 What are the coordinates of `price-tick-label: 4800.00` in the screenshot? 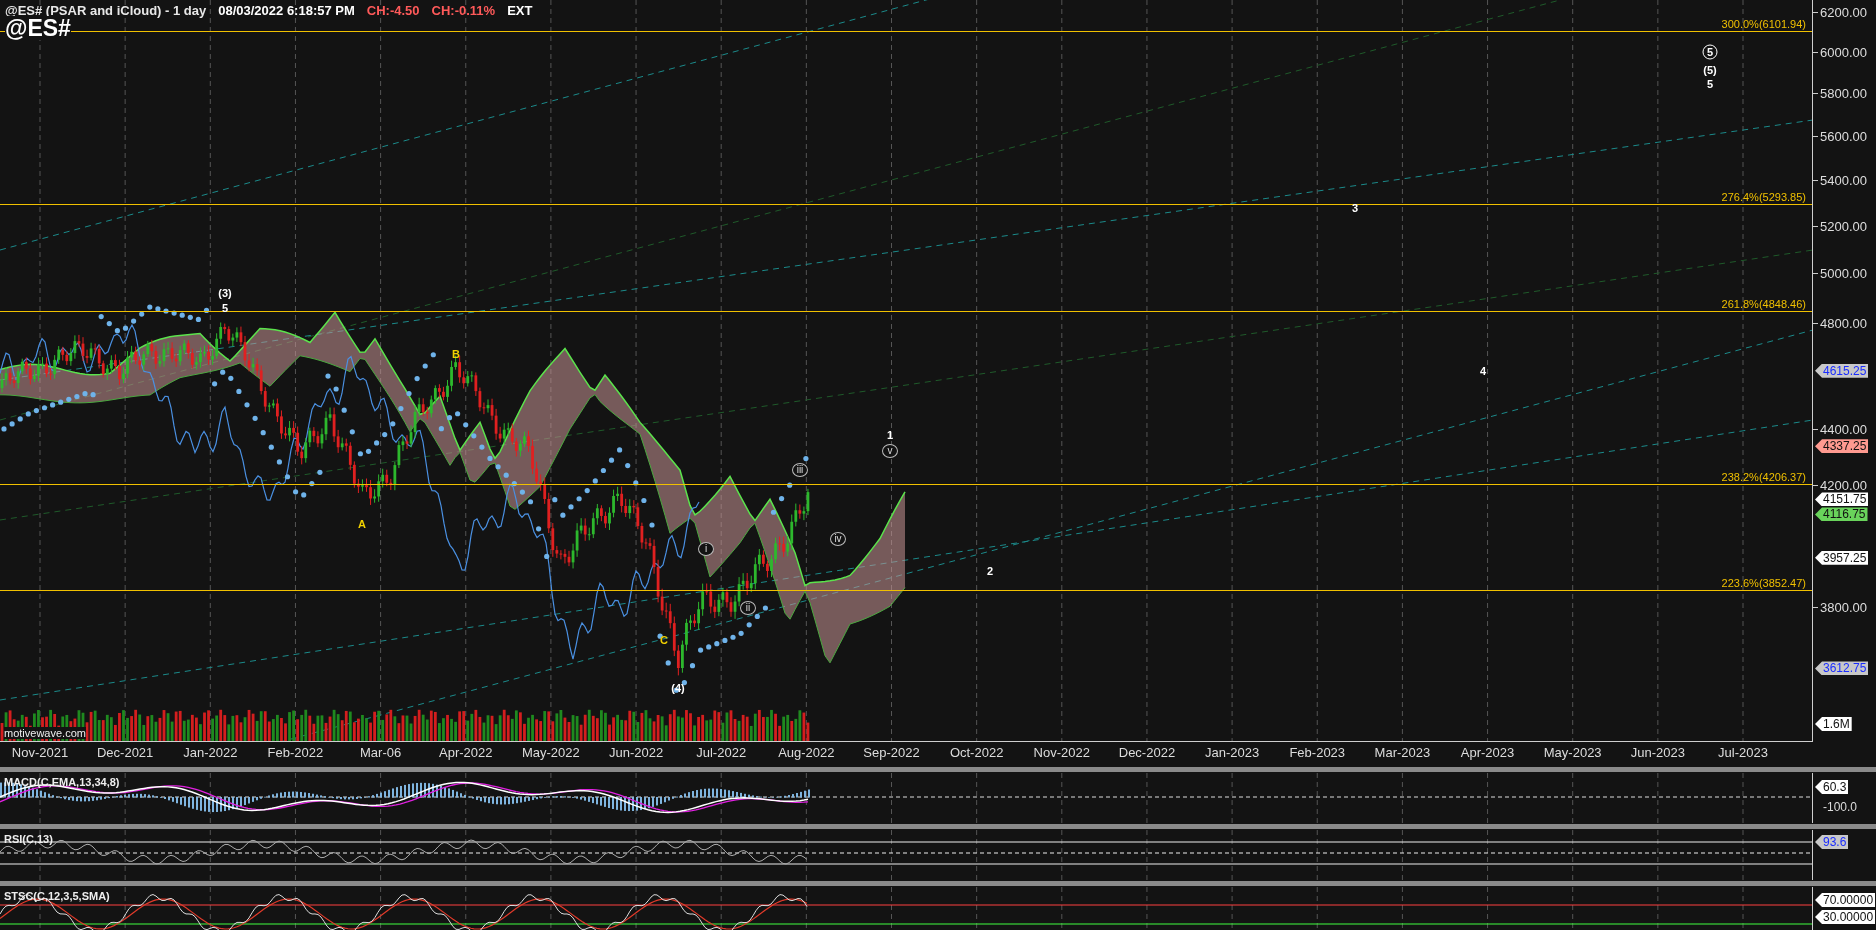 It's located at (1843, 323).